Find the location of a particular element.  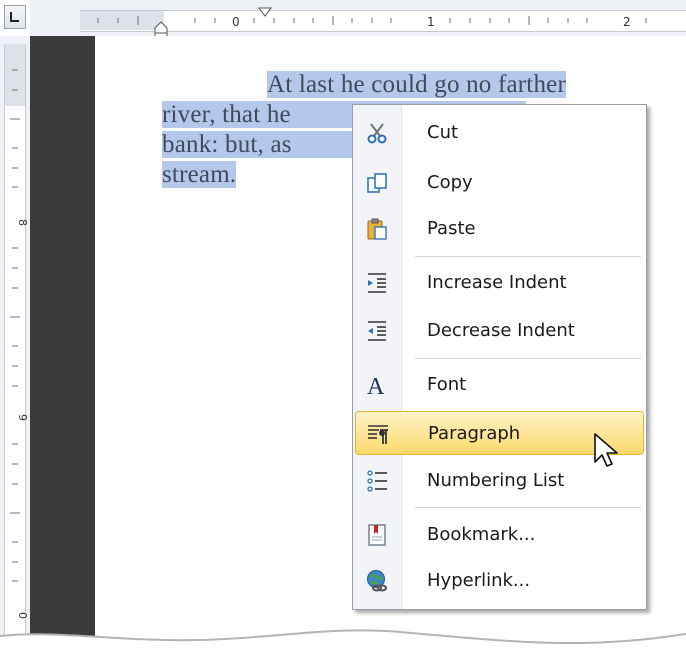

bookmark-icon is located at coordinates (377, 535).